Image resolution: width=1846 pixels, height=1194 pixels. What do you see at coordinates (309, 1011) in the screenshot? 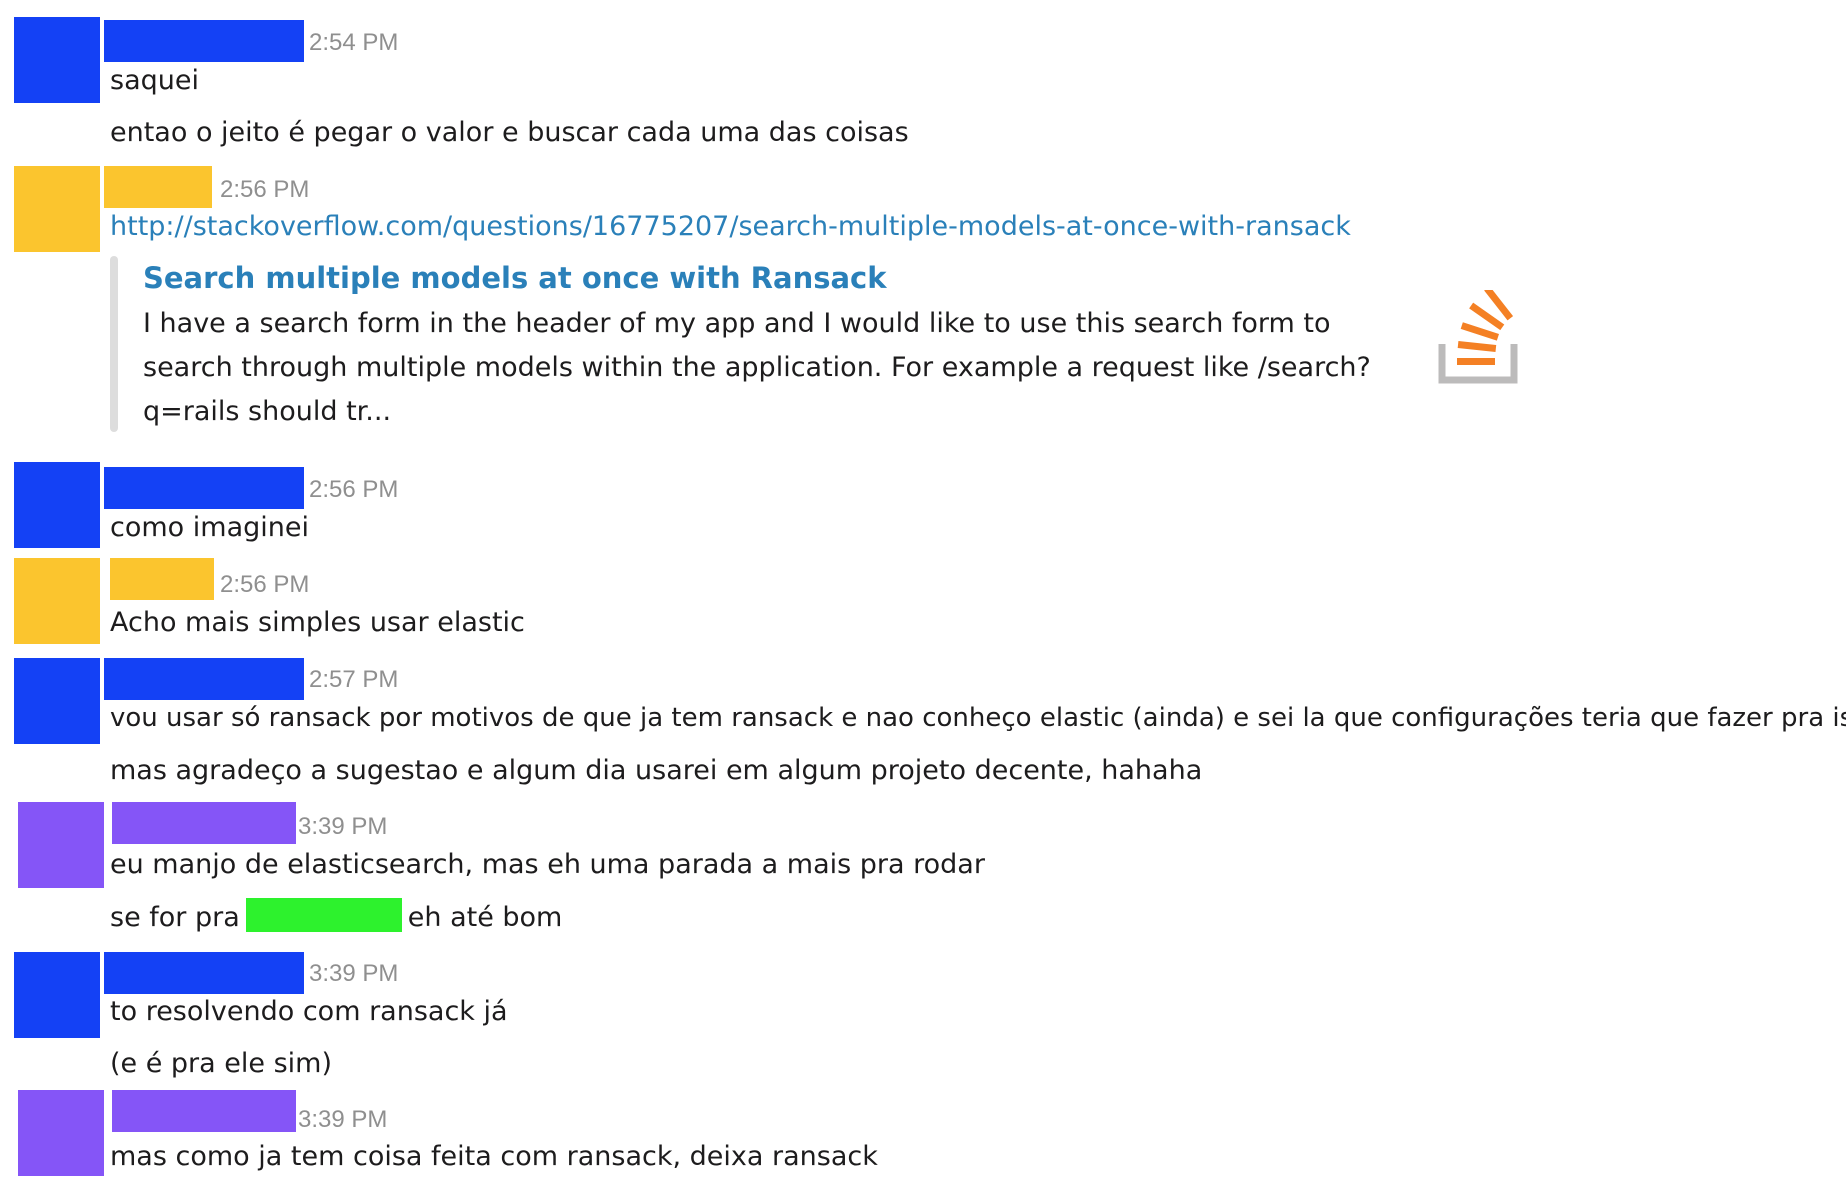
I see `message-text: to resolvendo com ransack já` at bounding box center [309, 1011].